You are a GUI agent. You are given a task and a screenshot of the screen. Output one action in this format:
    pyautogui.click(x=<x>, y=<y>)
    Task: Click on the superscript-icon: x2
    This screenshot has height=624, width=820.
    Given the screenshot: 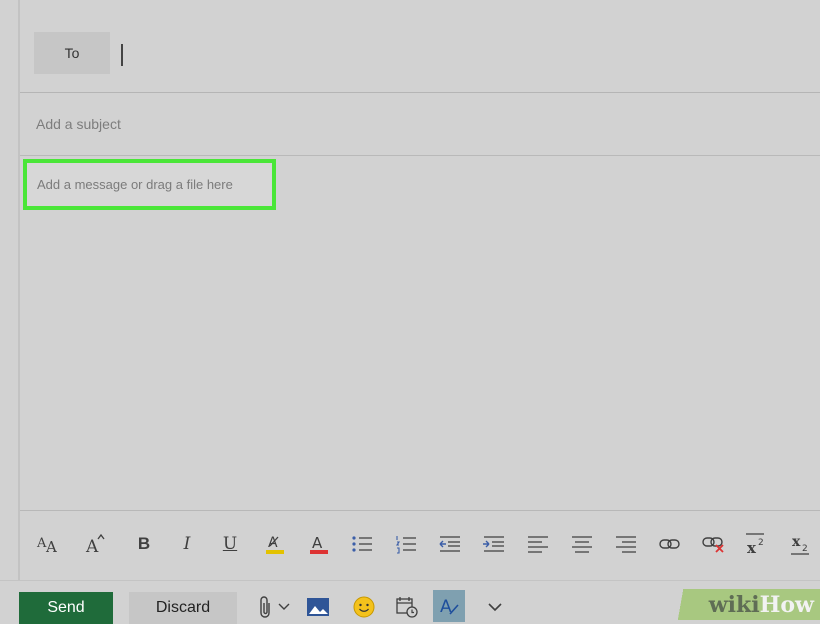 What is the action you would take?
    pyautogui.click(x=758, y=544)
    